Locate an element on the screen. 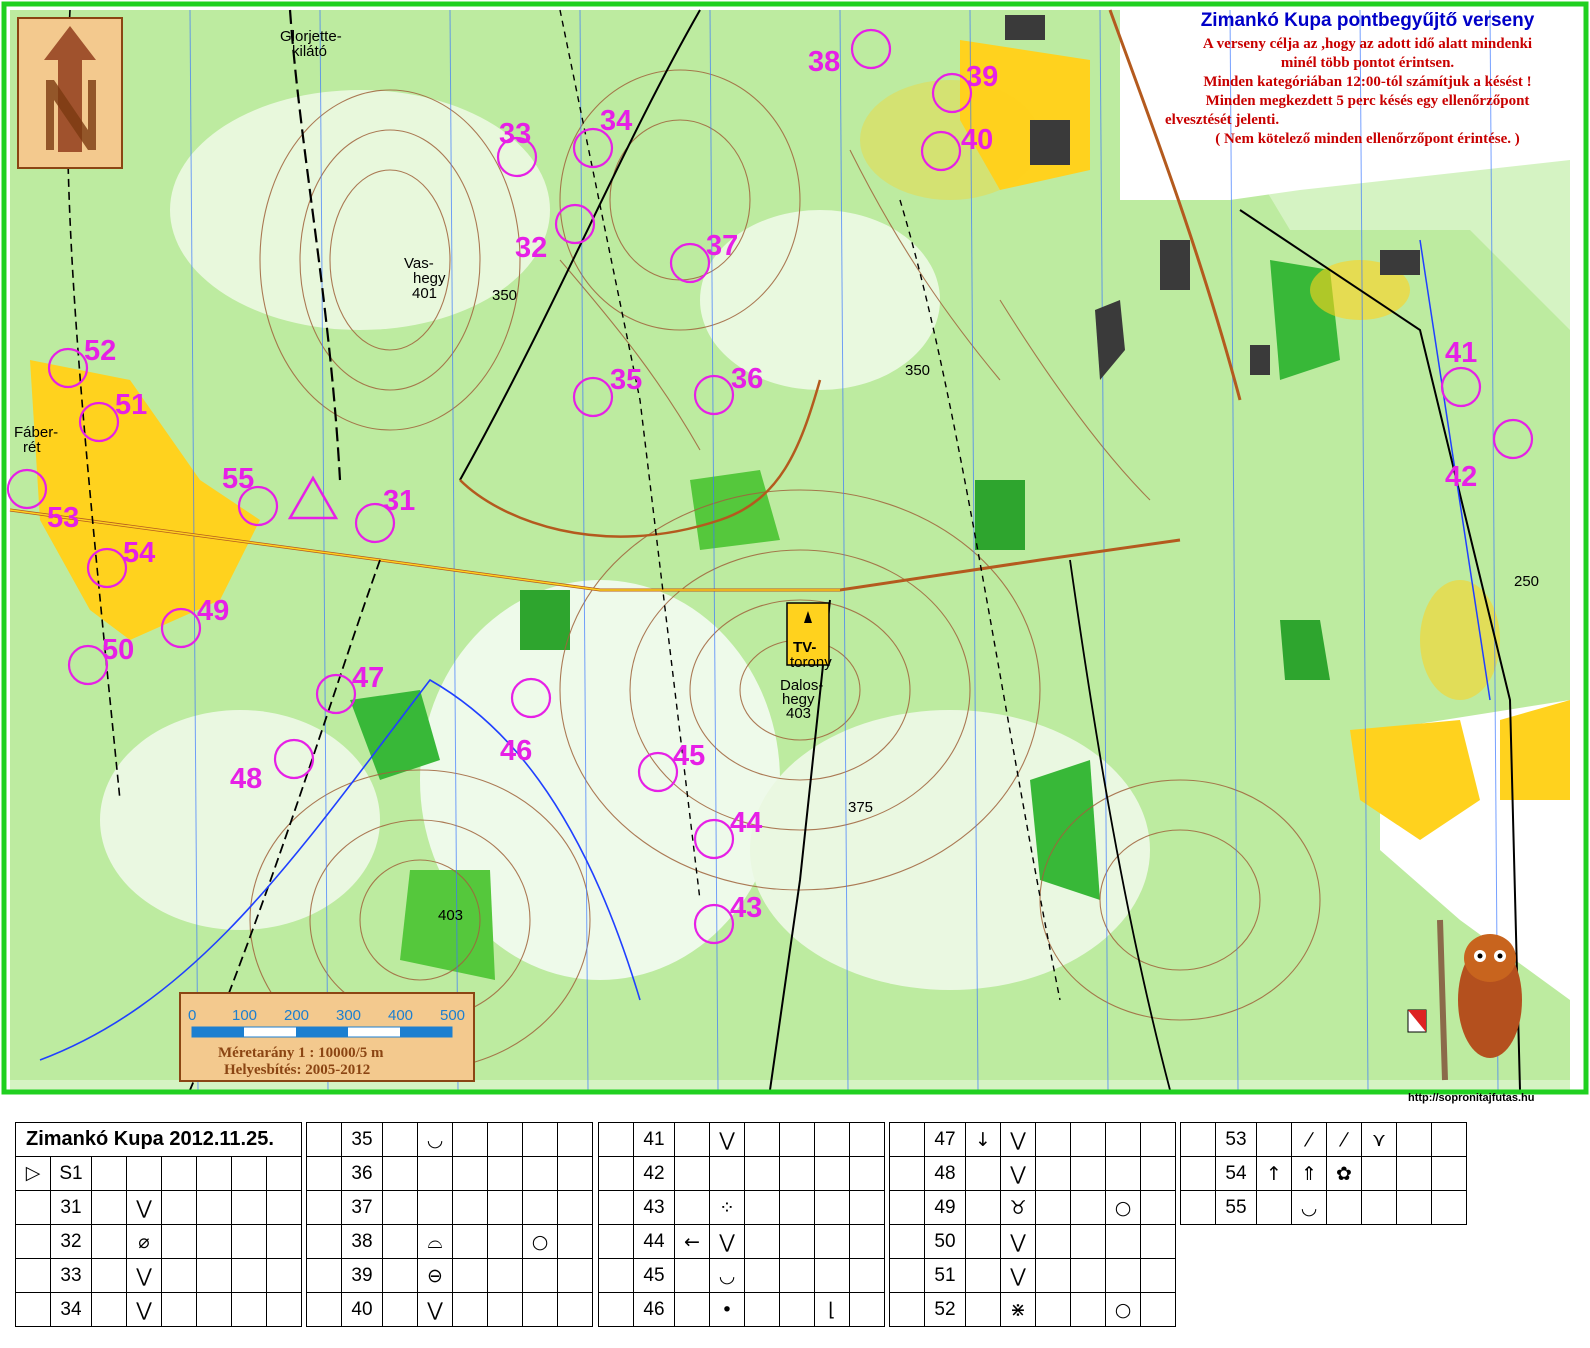 The image size is (1590, 1348). rules-line-2: minél több pontot érintsen. is located at coordinates (1367, 63).